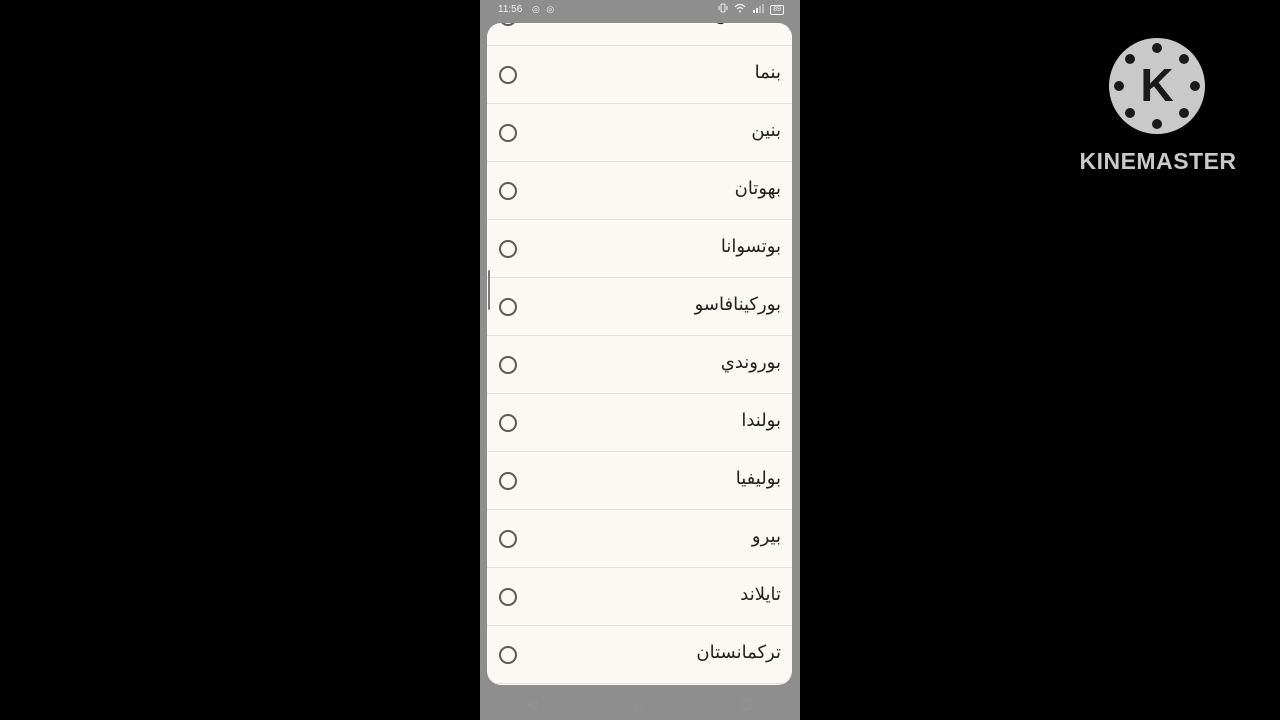 Image resolution: width=1280 pixels, height=720 pixels. What do you see at coordinates (489, 290) in the screenshot?
I see `scrollbar` at bounding box center [489, 290].